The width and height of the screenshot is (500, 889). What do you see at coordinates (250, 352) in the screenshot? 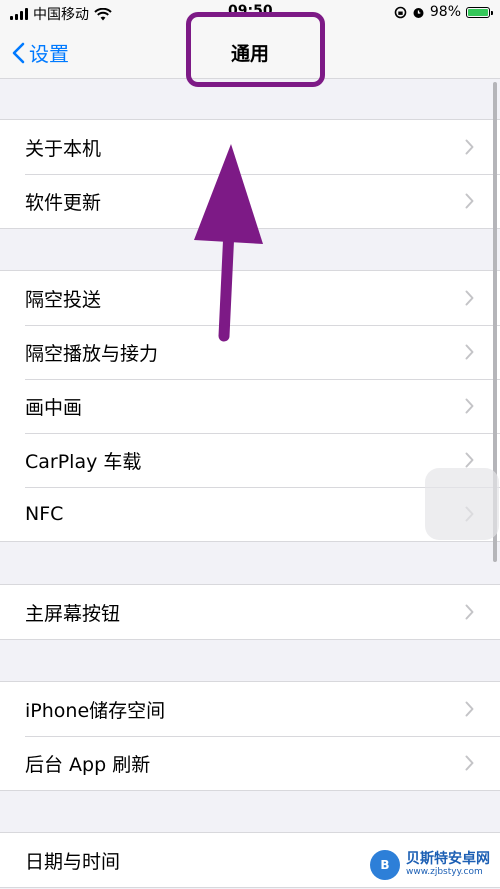
I see `settings-row: 隔空播放与接力` at bounding box center [250, 352].